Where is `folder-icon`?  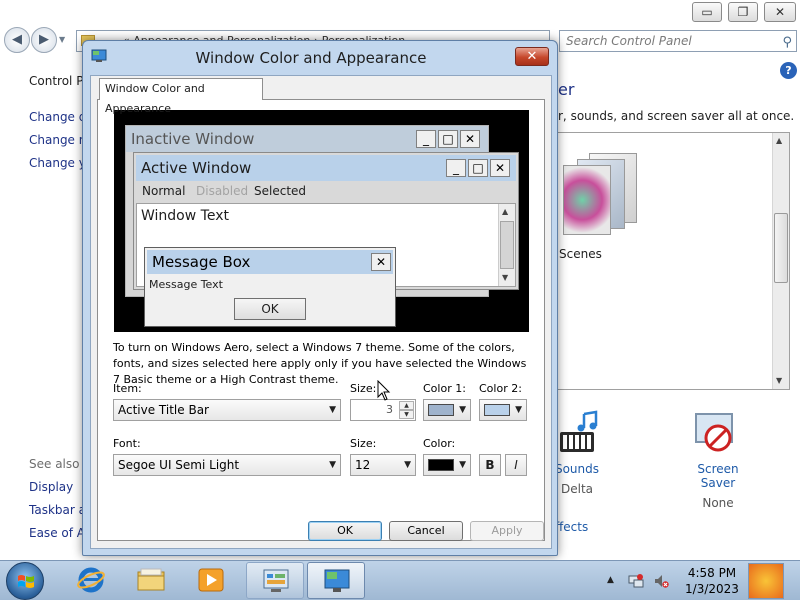
folder-icon is located at coordinates (151, 579).